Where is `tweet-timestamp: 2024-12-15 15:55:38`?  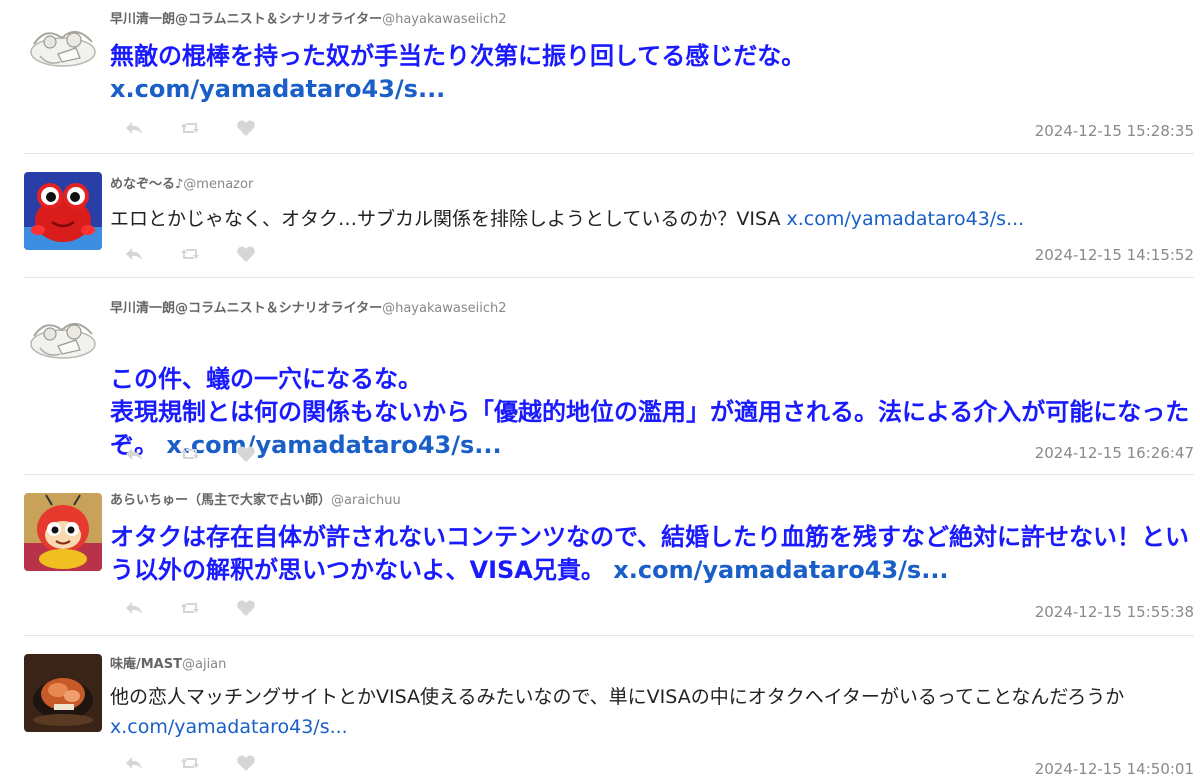
tweet-timestamp: 2024-12-15 15:55:38 is located at coordinates (1114, 612).